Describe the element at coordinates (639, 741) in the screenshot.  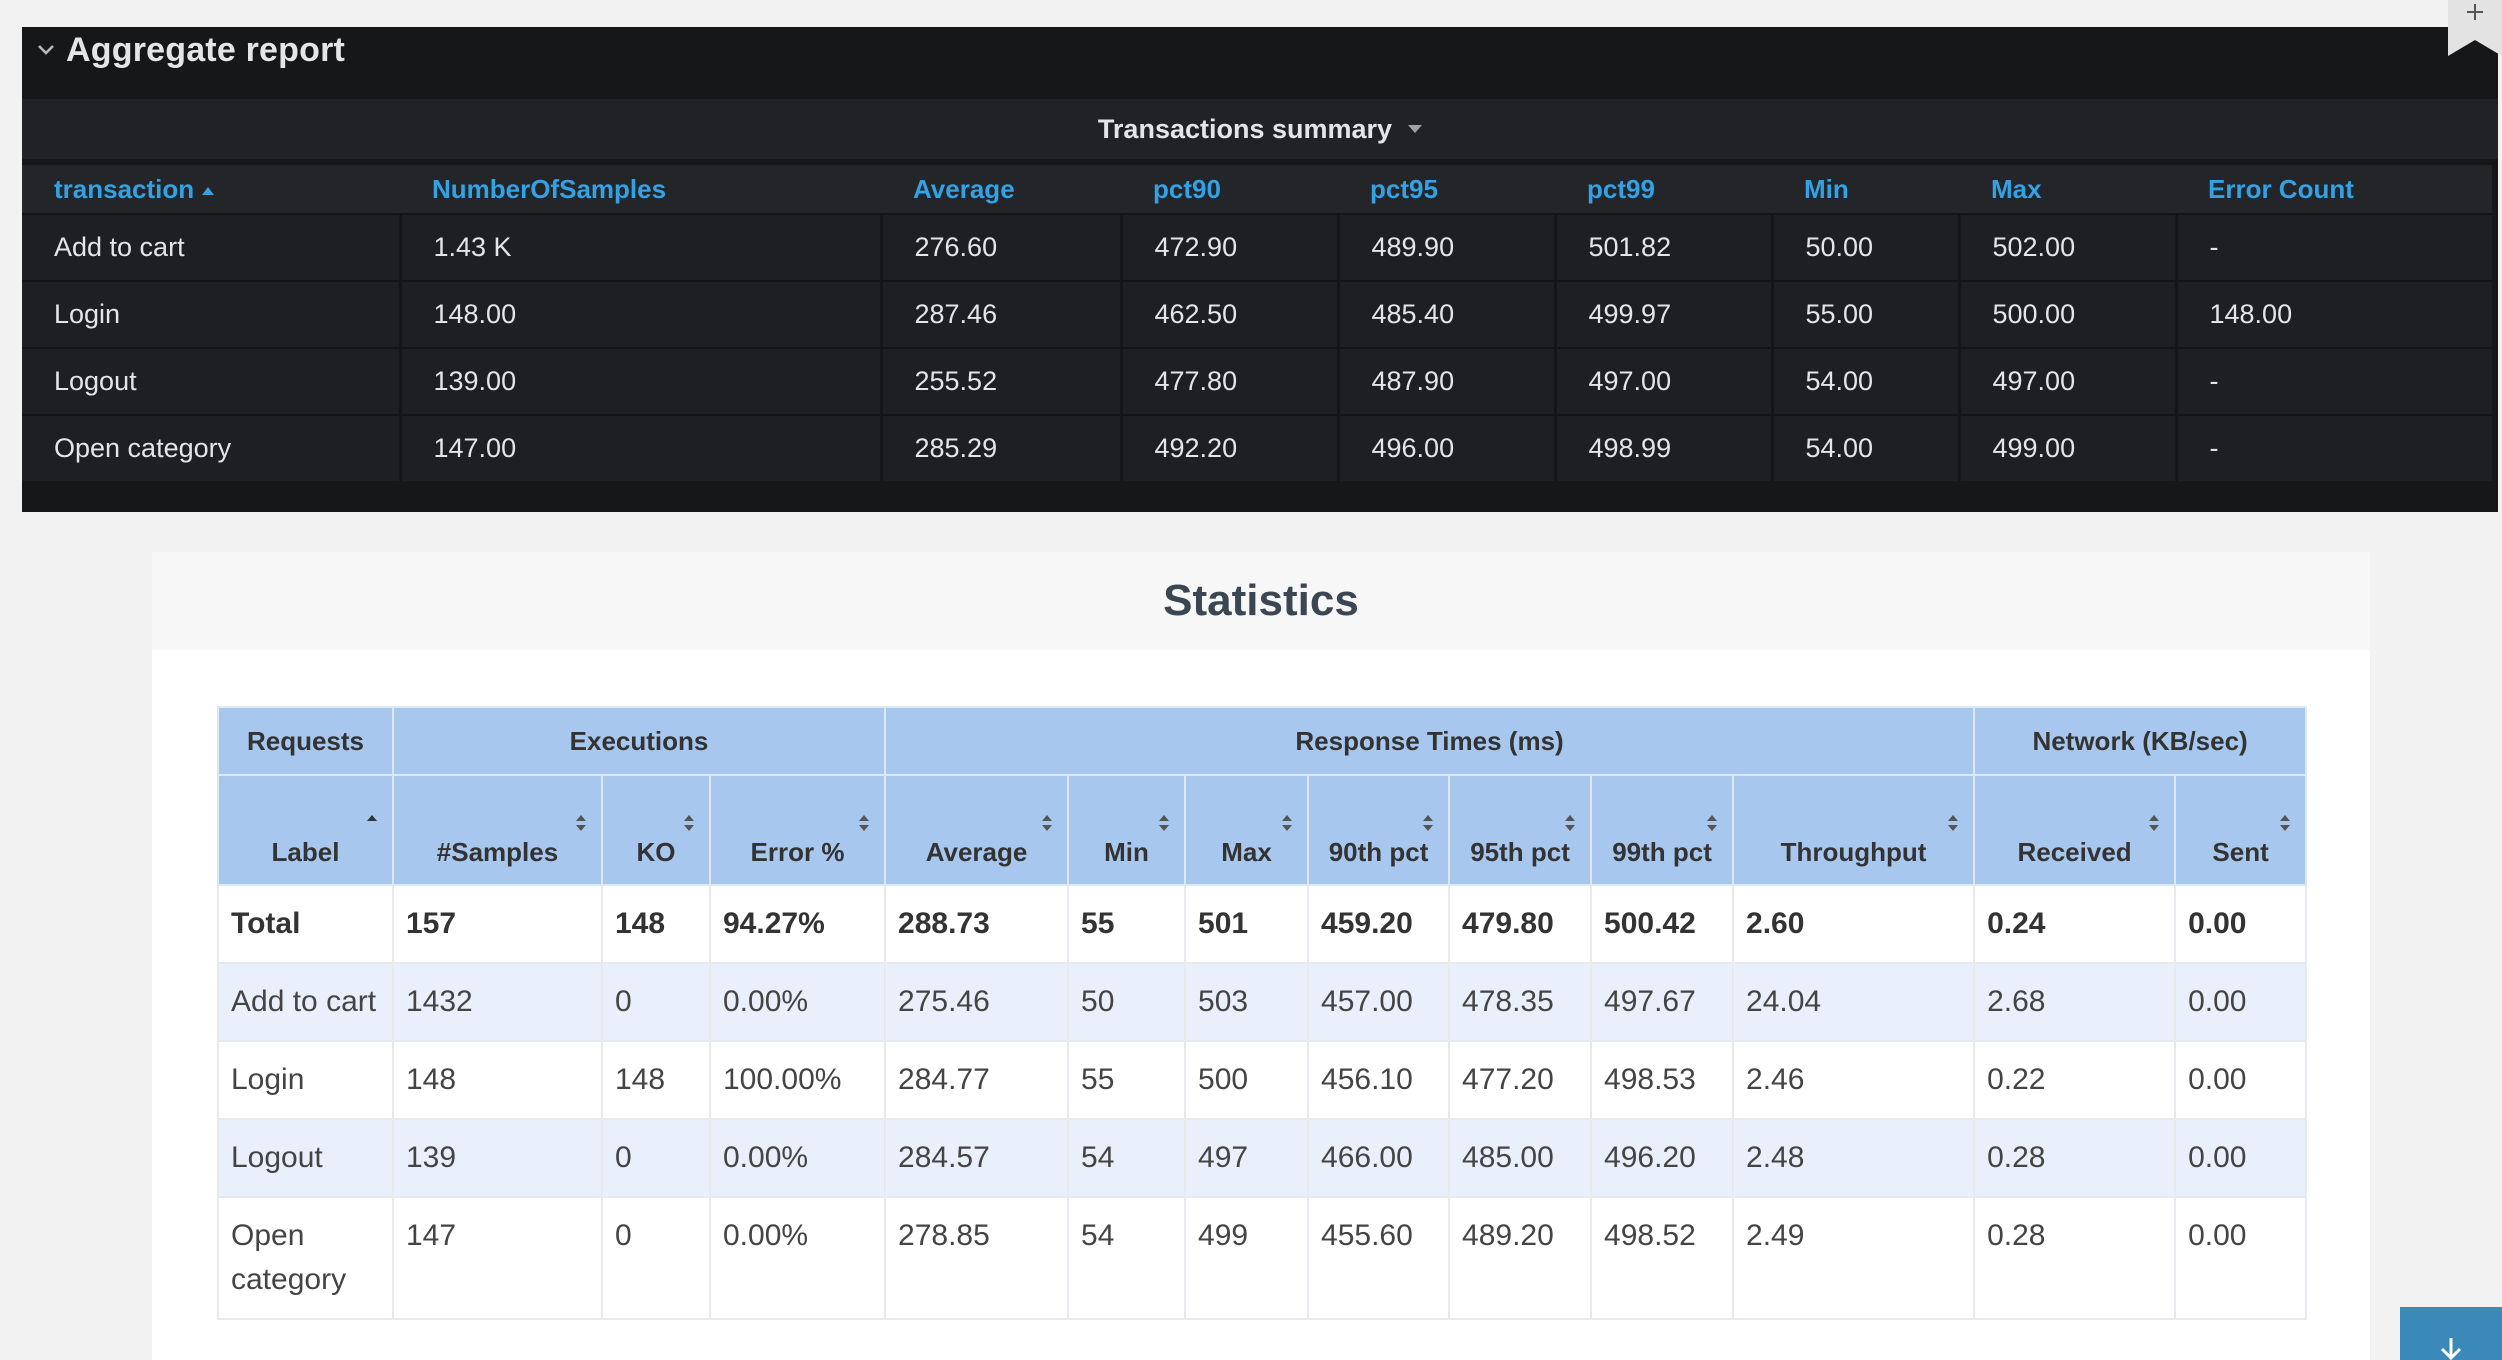
I see `group-header-executions: Executions` at that location.